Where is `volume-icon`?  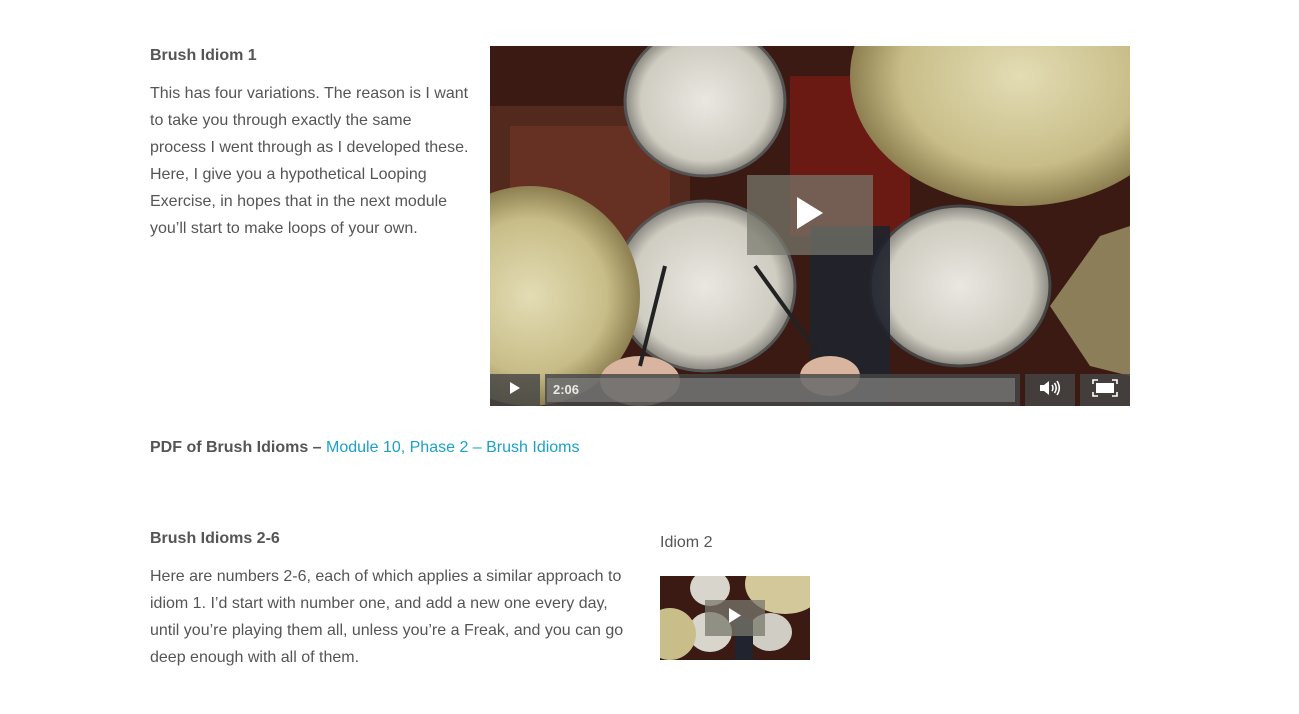 volume-icon is located at coordinates (1050, 390).